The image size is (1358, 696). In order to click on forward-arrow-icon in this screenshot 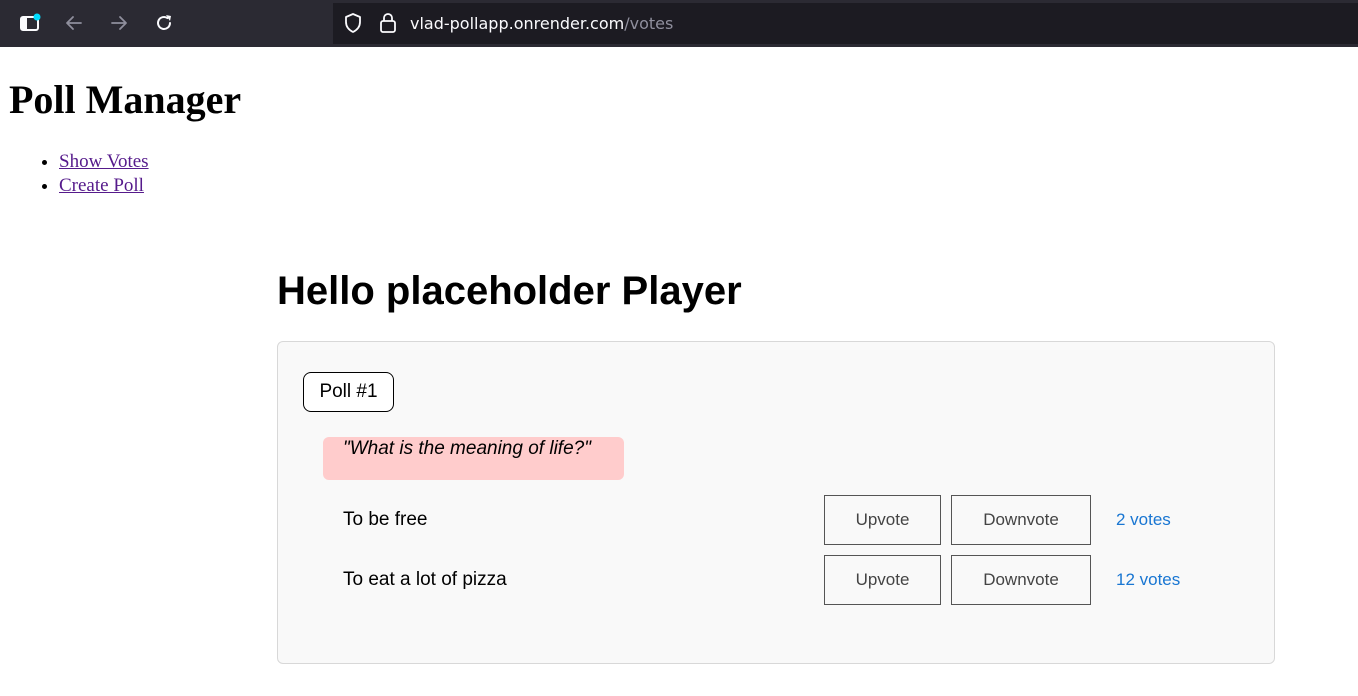, I will do `click(119, 23)`.